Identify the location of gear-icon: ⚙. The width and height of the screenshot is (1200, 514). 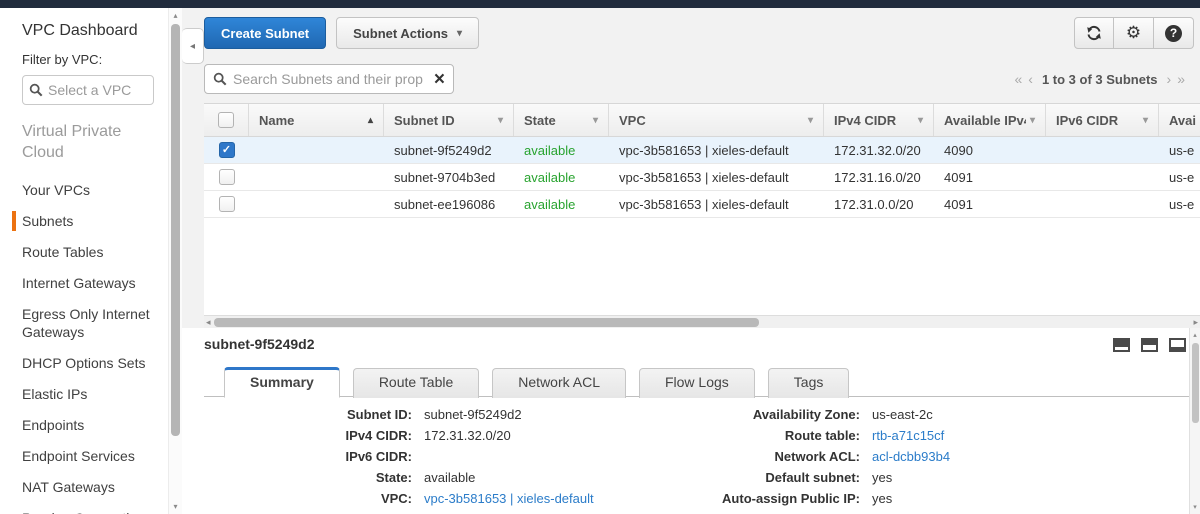
(1133, 32).